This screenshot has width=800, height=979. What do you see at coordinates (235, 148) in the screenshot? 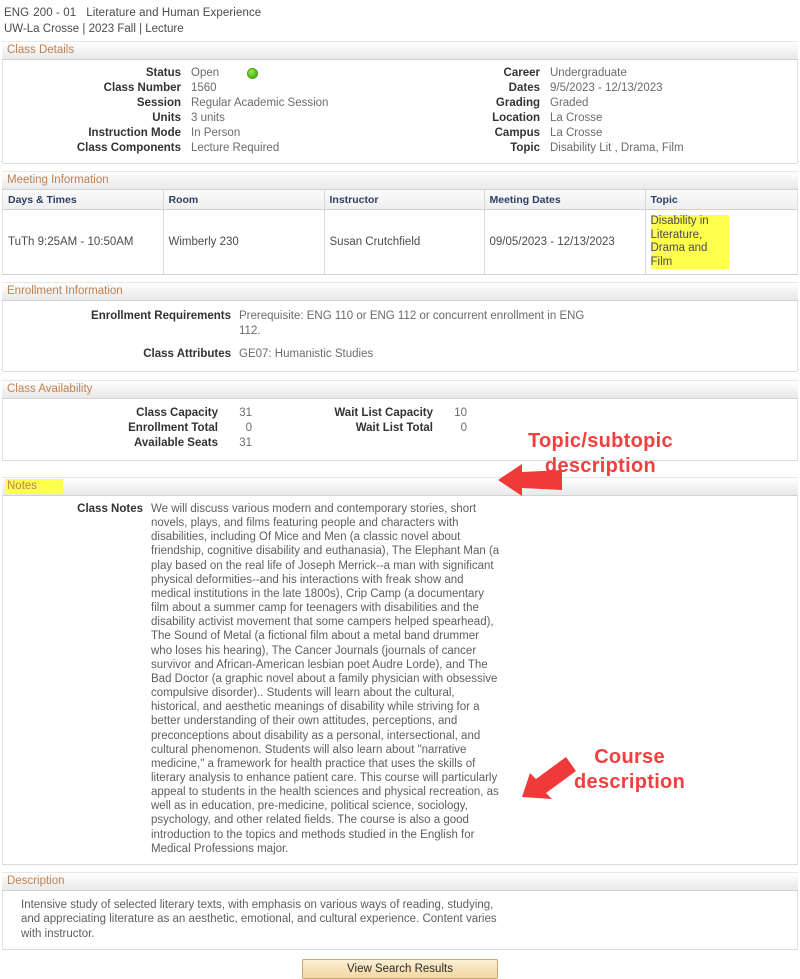
I see `value-class-components: Lecture Required` at bounding box center [235, 148].